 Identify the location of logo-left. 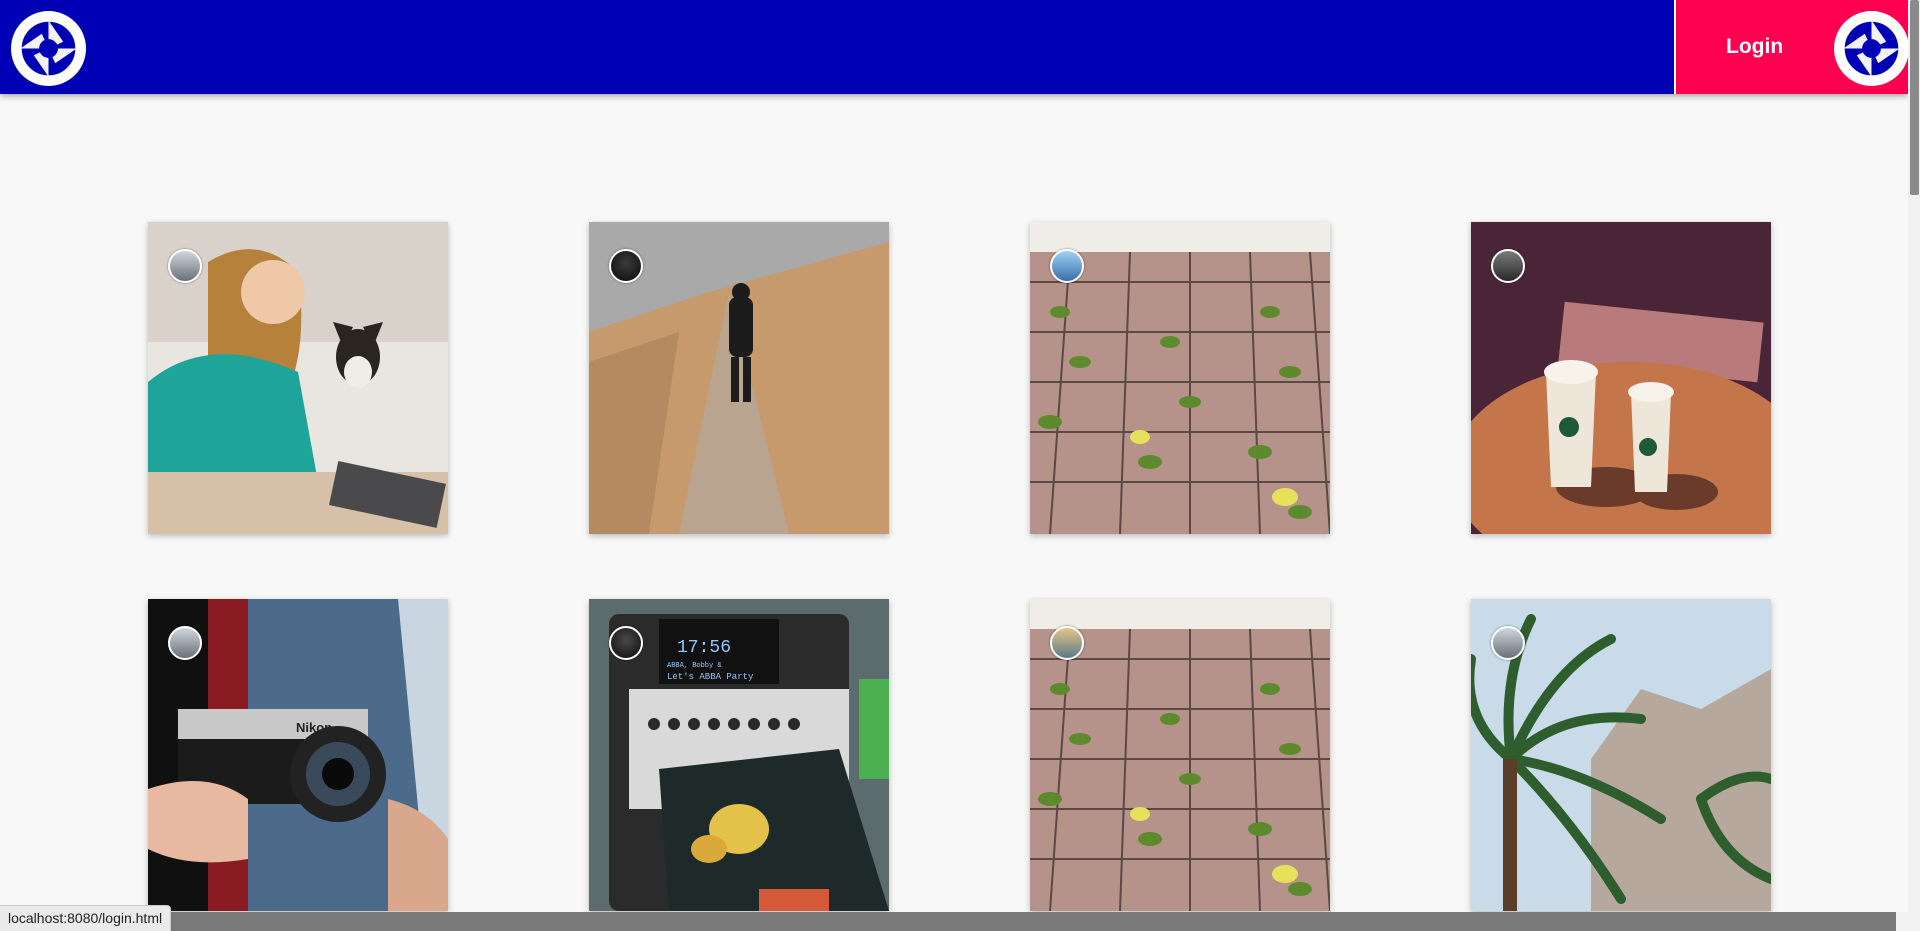
(48, 48).